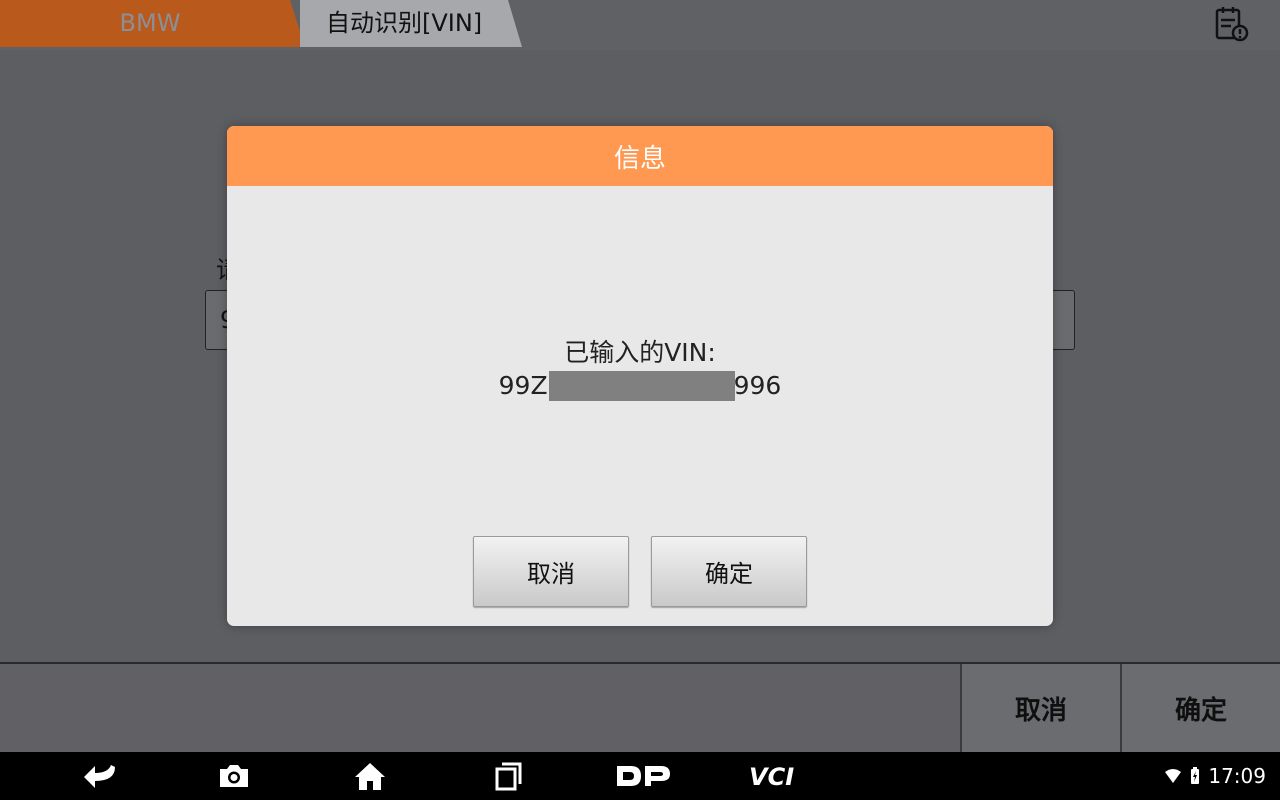 This screenshot has width=1280, height=800. Describe the element at coordinates (1040, 708) in the screenshot. I see `bottom-cancel-button: 取消` at that location.